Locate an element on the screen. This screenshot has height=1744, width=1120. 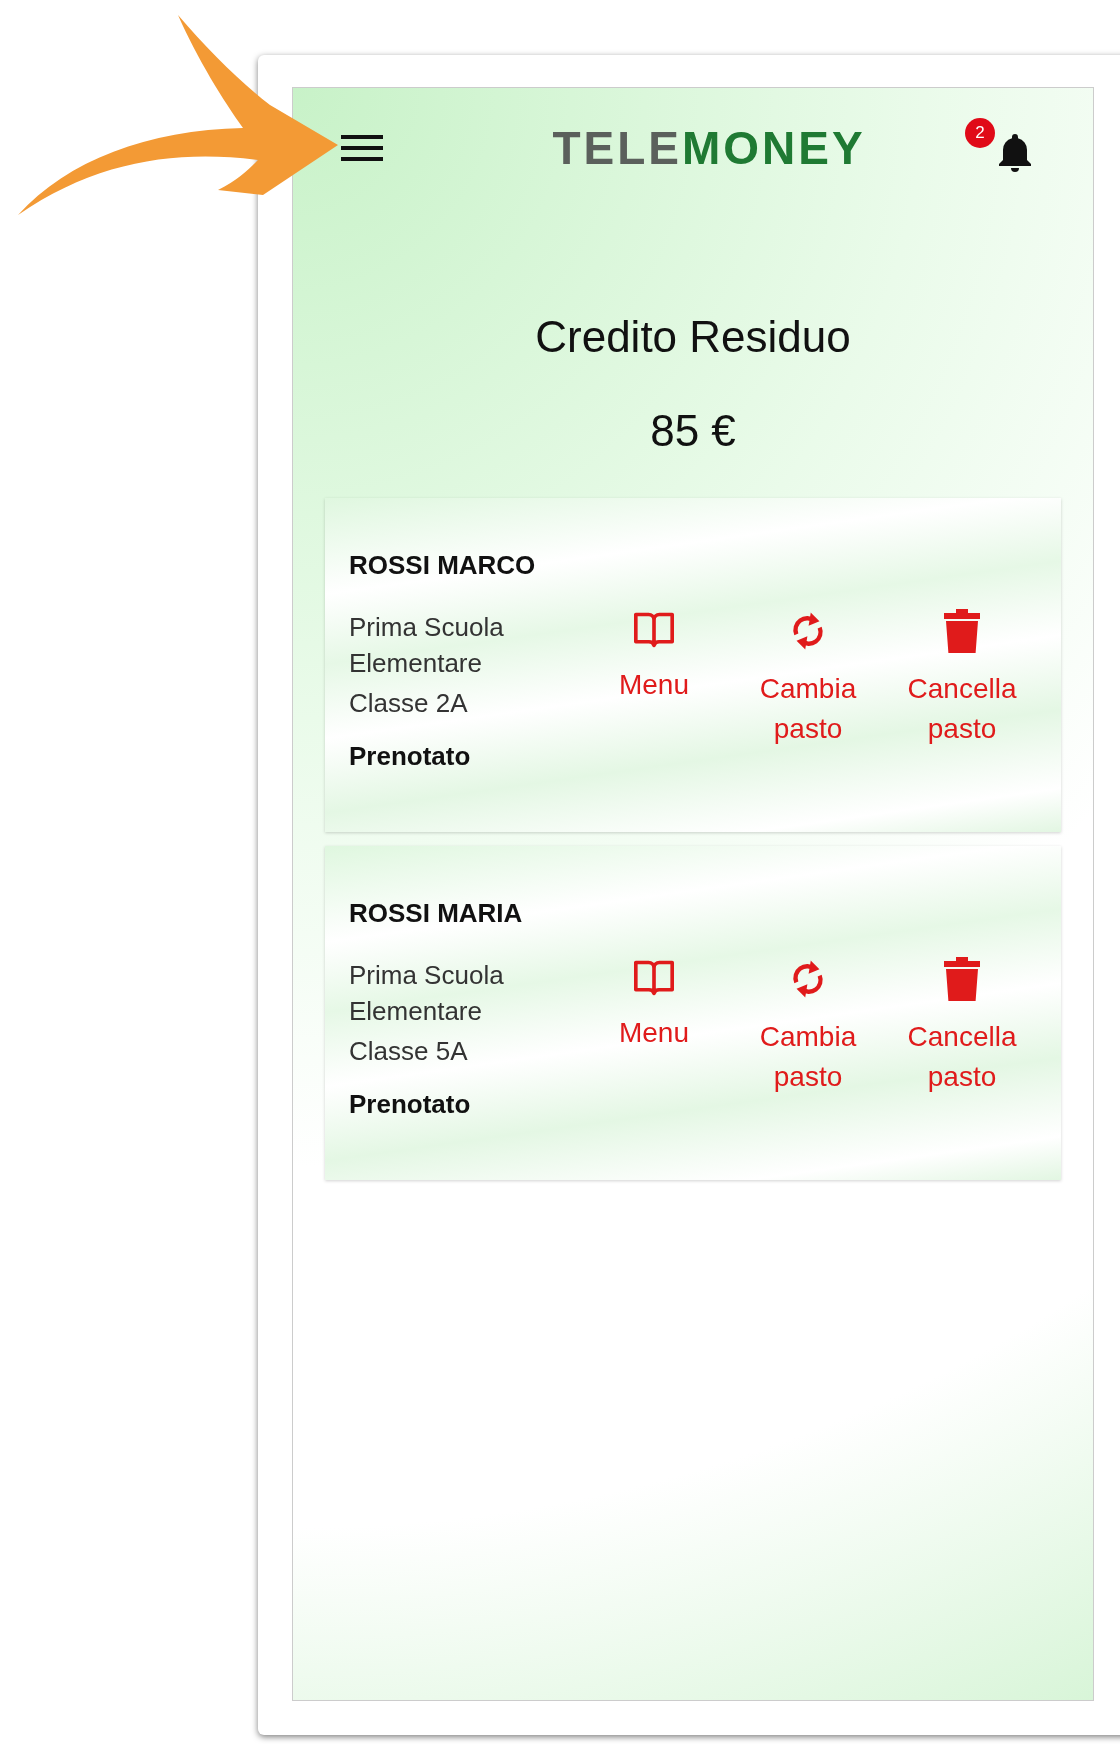
balance-amount: 85 € is located at coordinates (693, 431).